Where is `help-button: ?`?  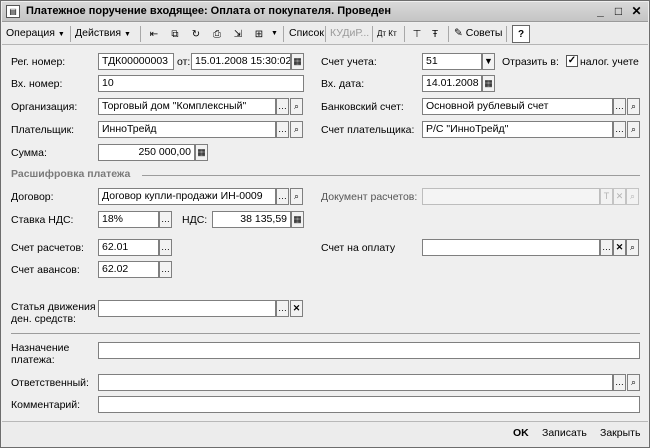 help-button: ? is located at coordinates (521, 34).